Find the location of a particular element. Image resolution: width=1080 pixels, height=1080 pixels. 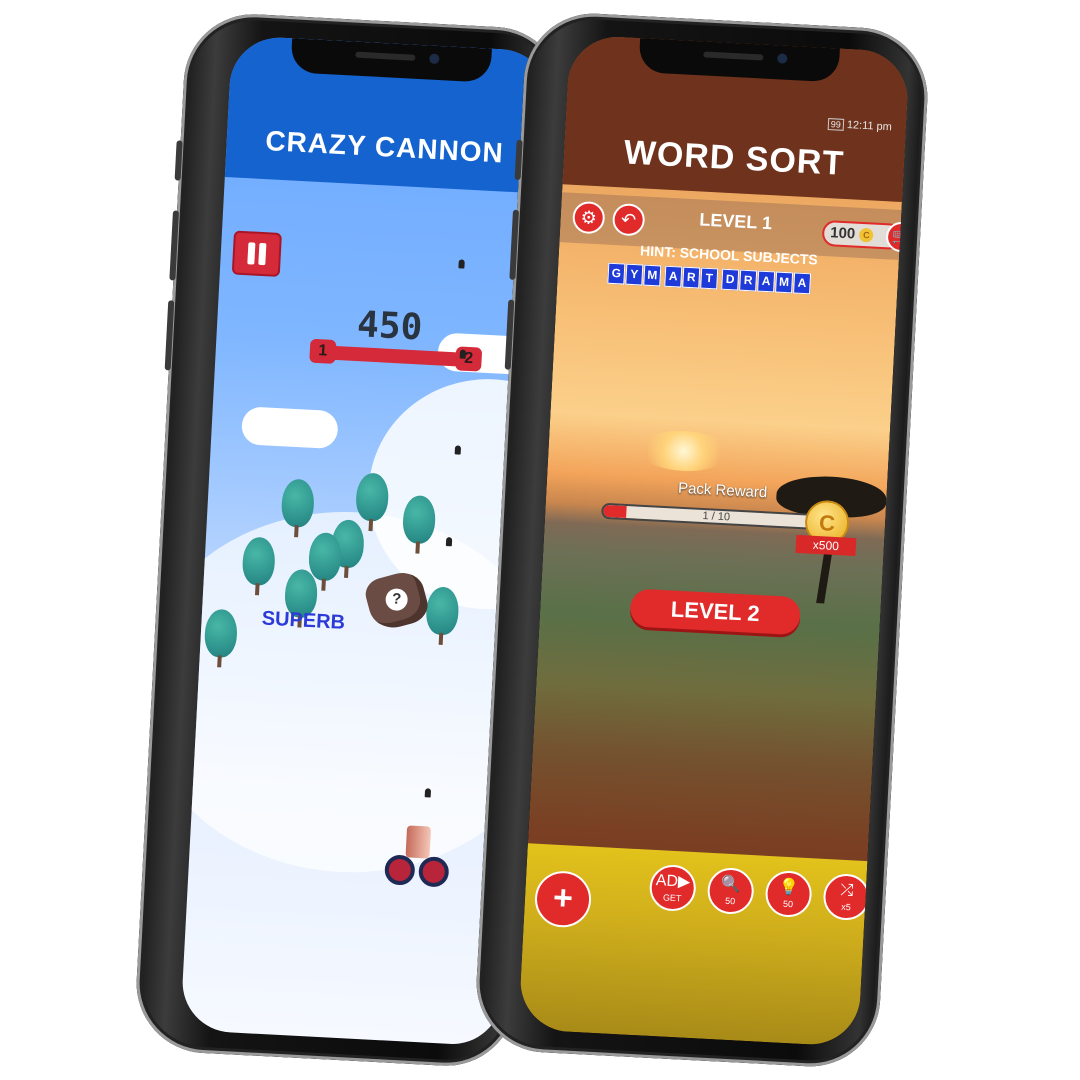

combo-text: SUPERB is located at coordinates (303, 620).